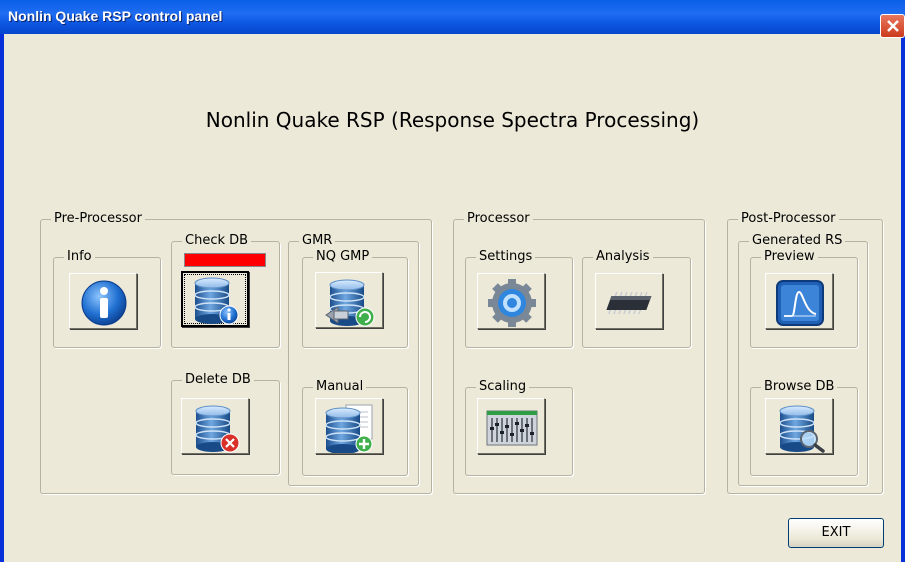 This screenshot has width=905, height=562. I want to click on check-db-button, so click(215, 299).